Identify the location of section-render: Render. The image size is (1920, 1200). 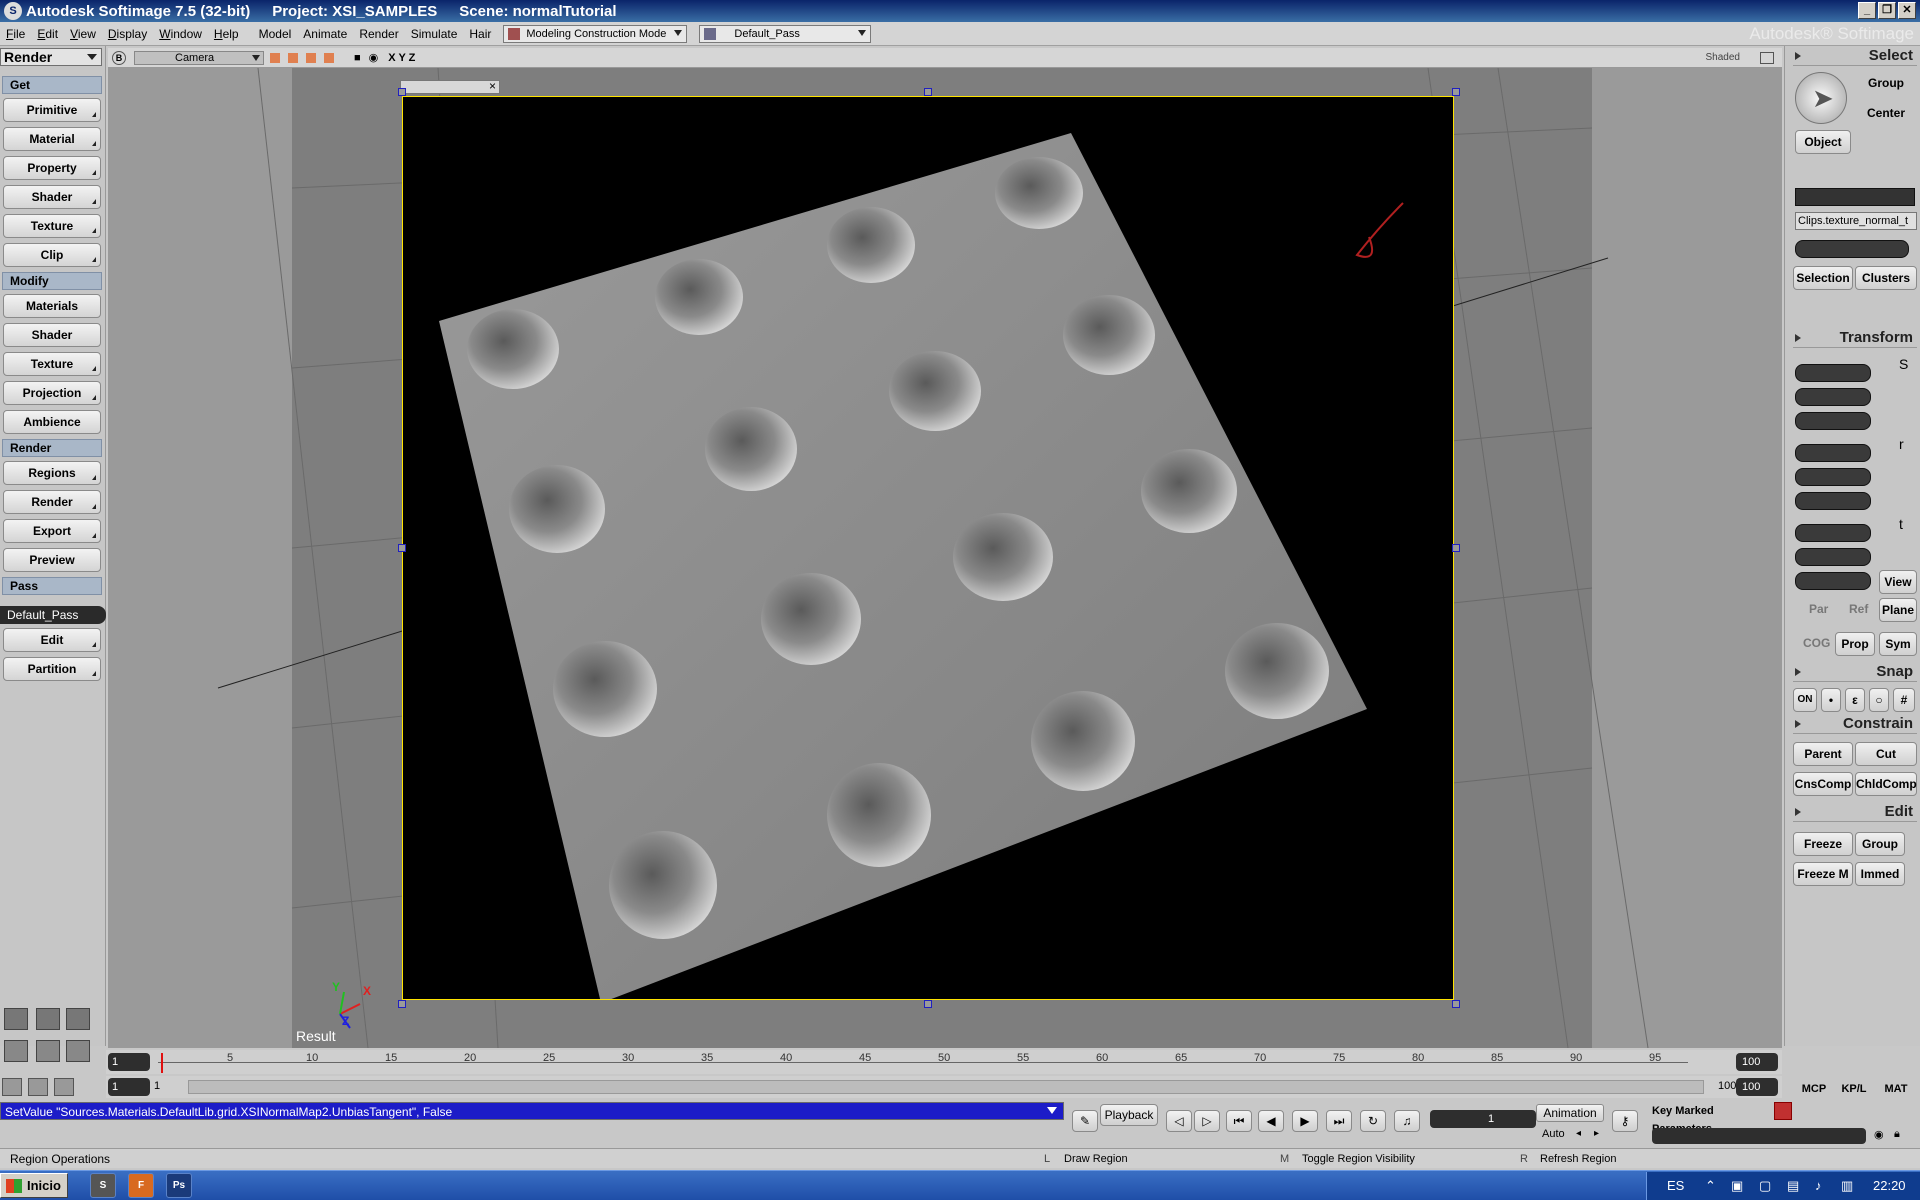
(52, 448).